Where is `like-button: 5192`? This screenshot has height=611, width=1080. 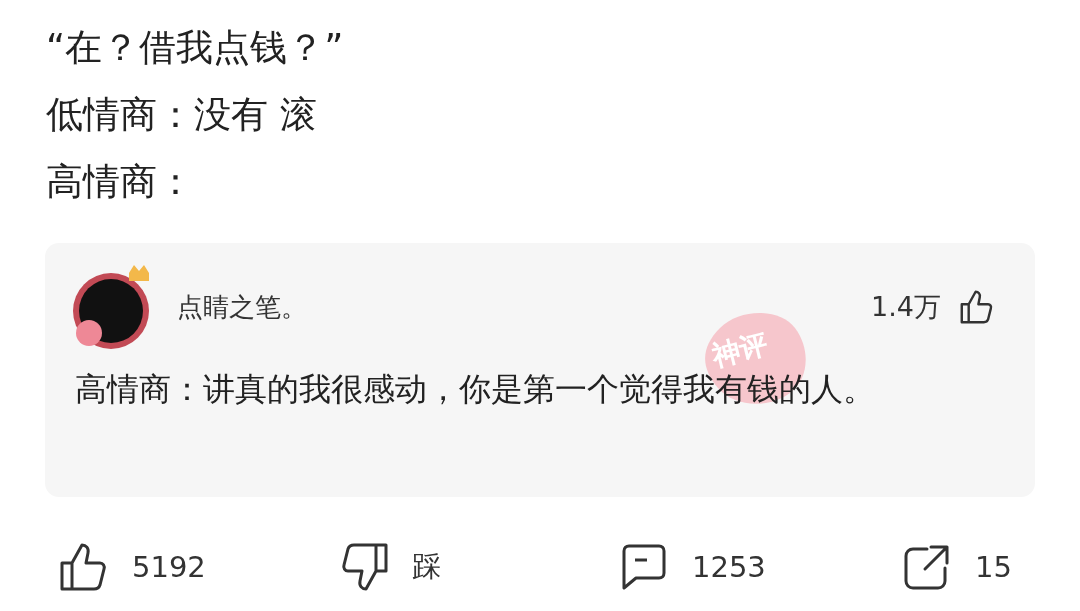
like-button: 5192 is located at coordinates (198, 567).